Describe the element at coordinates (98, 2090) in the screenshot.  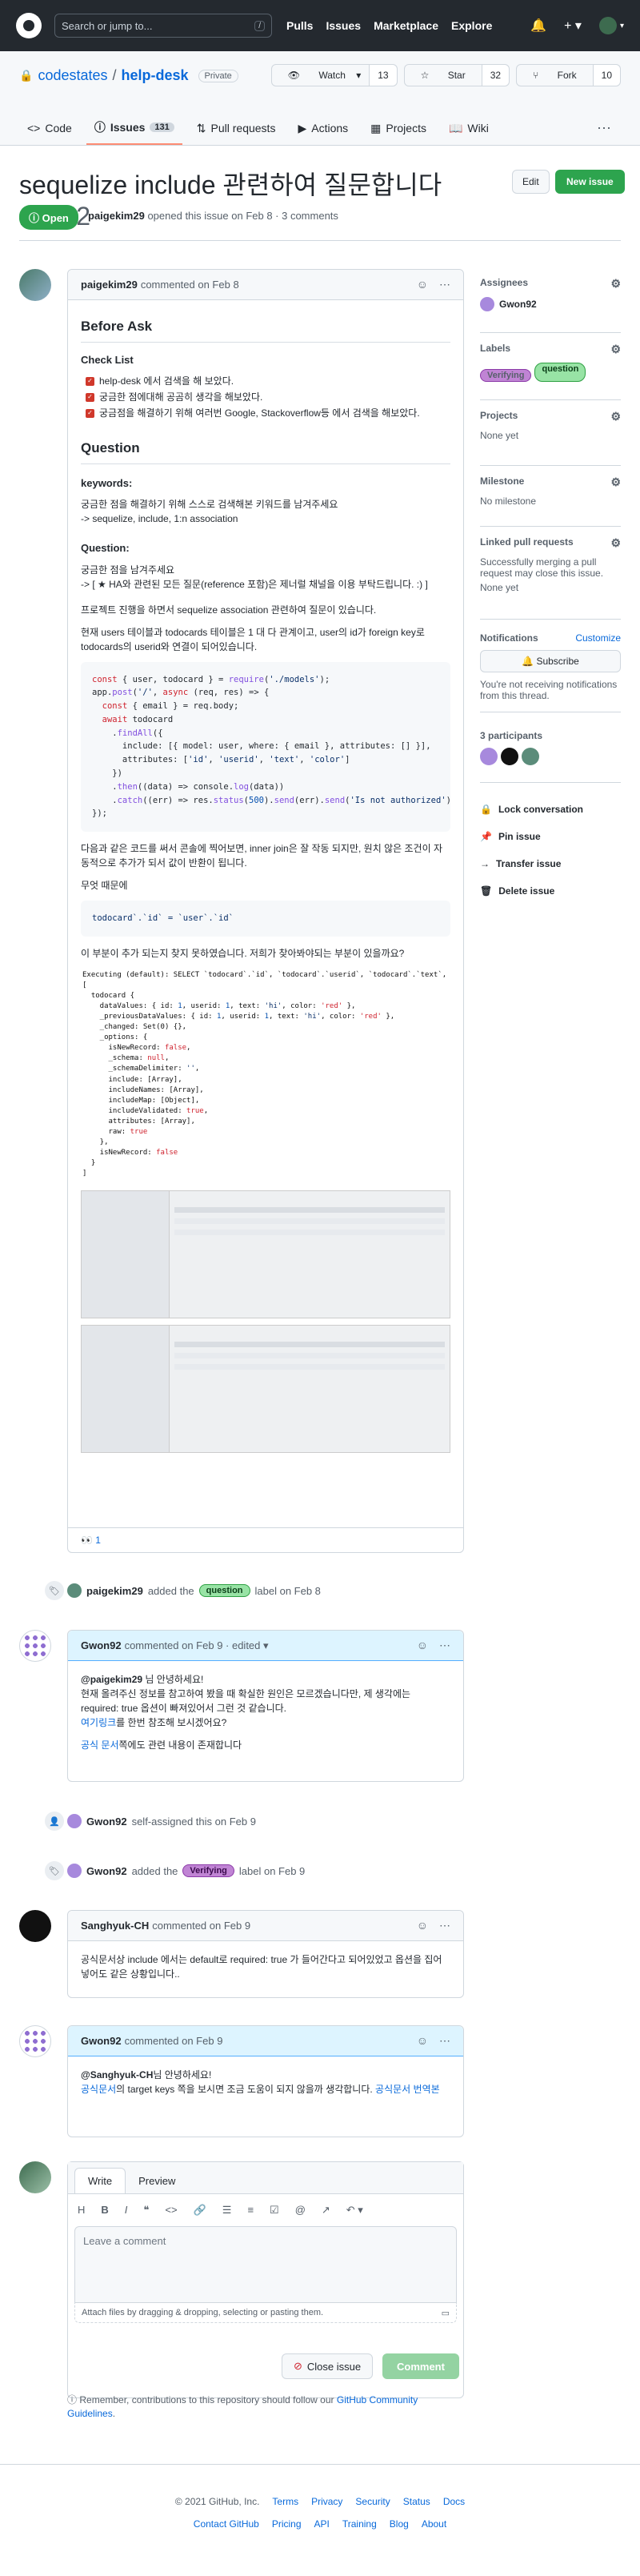
I see `docs-link: 공식문서` at that location.